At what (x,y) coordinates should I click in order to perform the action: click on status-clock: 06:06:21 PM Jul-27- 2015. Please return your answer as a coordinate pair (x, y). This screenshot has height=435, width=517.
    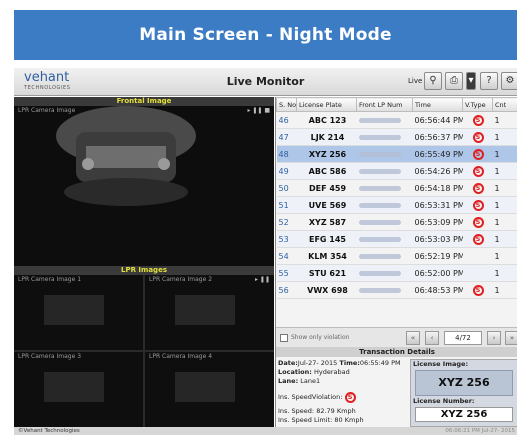
    Looking at the image, I should click on (480, 431).